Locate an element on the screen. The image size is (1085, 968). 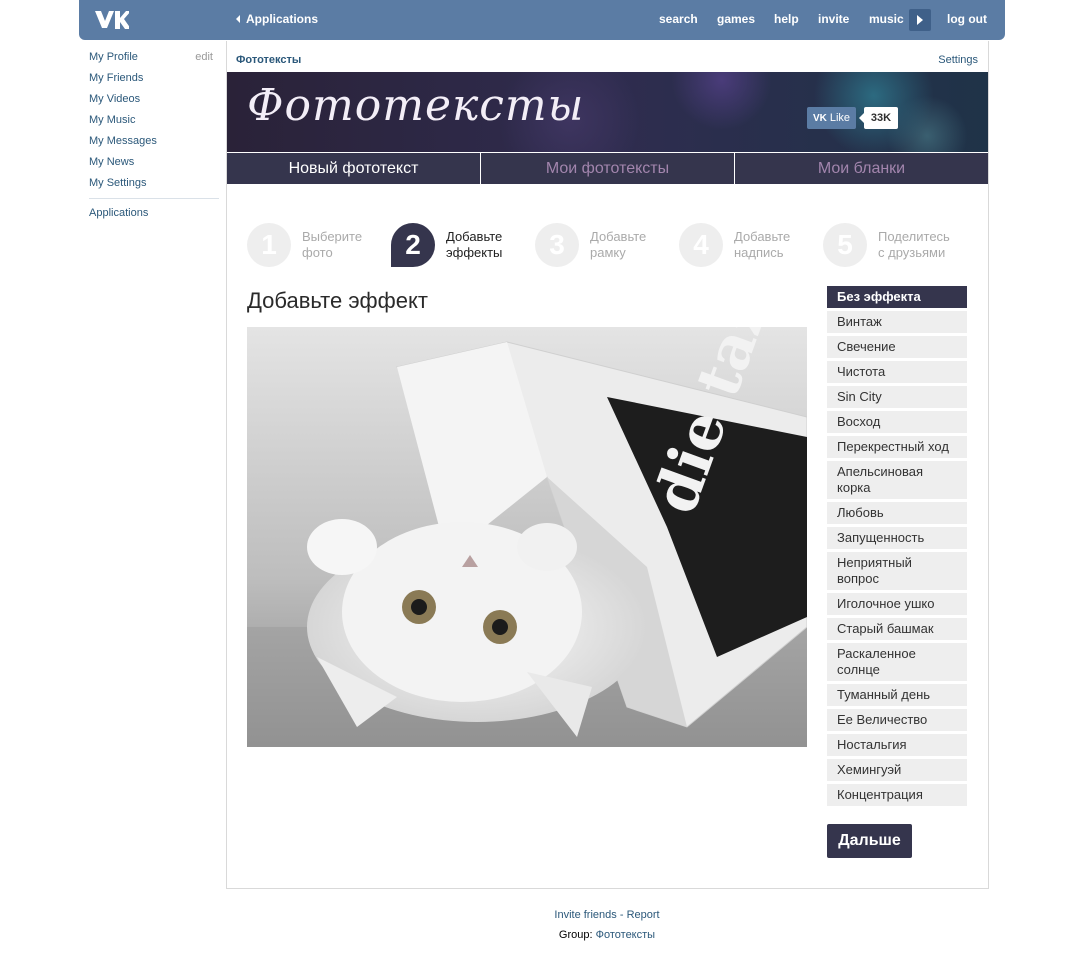
step-number: 1 is located at coordinates (269, 245).